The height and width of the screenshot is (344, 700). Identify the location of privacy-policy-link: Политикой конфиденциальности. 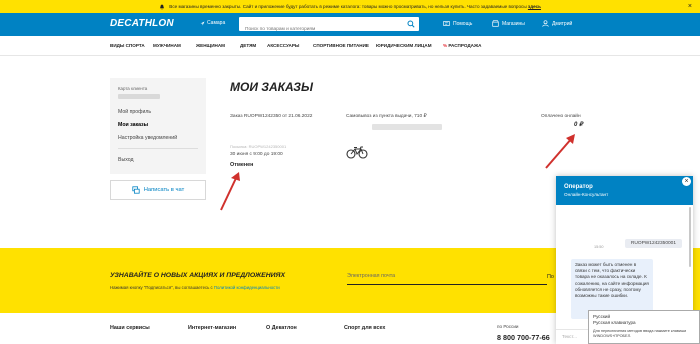
(247, 287).